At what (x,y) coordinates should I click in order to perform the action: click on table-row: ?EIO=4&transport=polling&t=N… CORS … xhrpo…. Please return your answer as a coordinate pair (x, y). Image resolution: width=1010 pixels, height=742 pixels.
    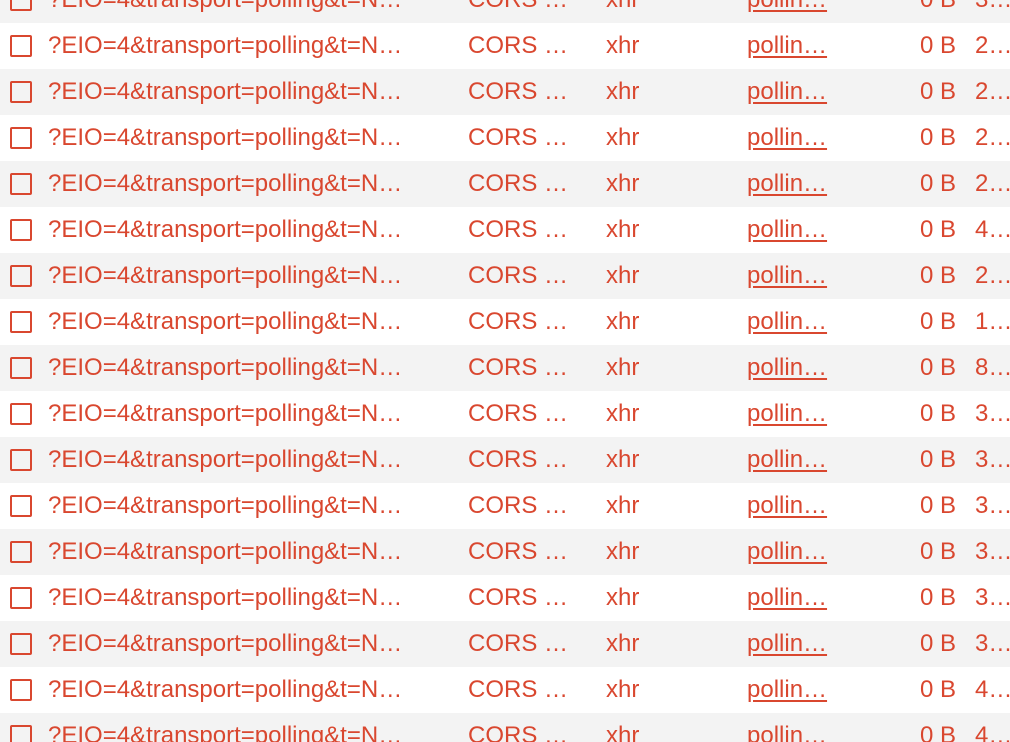
    Looking at the image, I should click on (505, 11).